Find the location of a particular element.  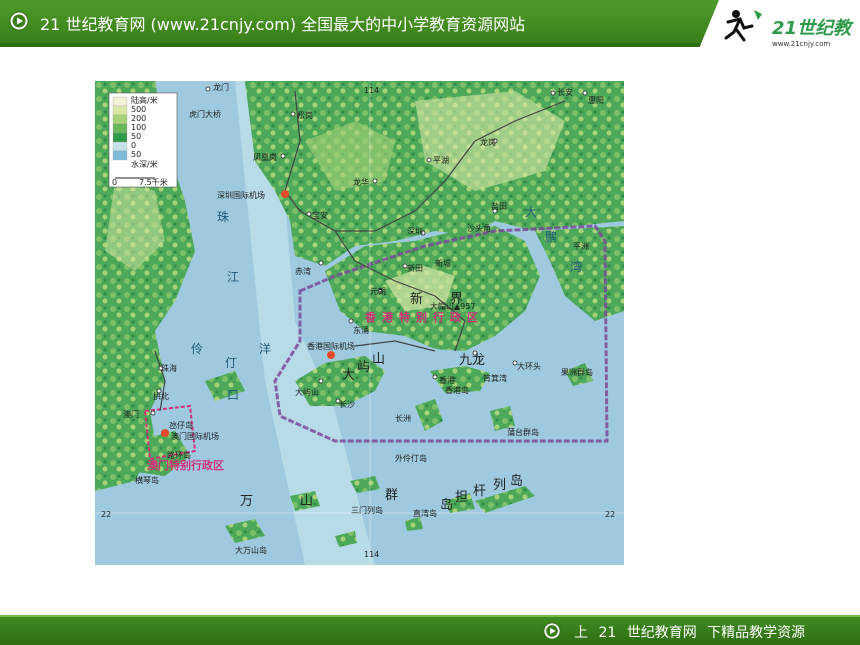

place-label: 香港 is located at coordinates (447, 380).